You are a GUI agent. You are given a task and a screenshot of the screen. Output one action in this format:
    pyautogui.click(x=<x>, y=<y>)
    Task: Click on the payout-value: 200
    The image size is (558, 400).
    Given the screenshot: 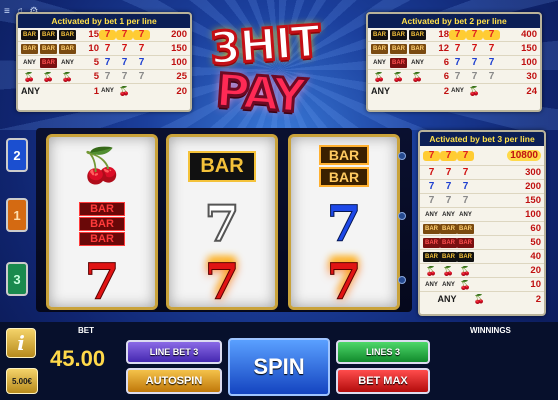 What is the action you would take?
    pyautogui.click(x=533, y=186)
    